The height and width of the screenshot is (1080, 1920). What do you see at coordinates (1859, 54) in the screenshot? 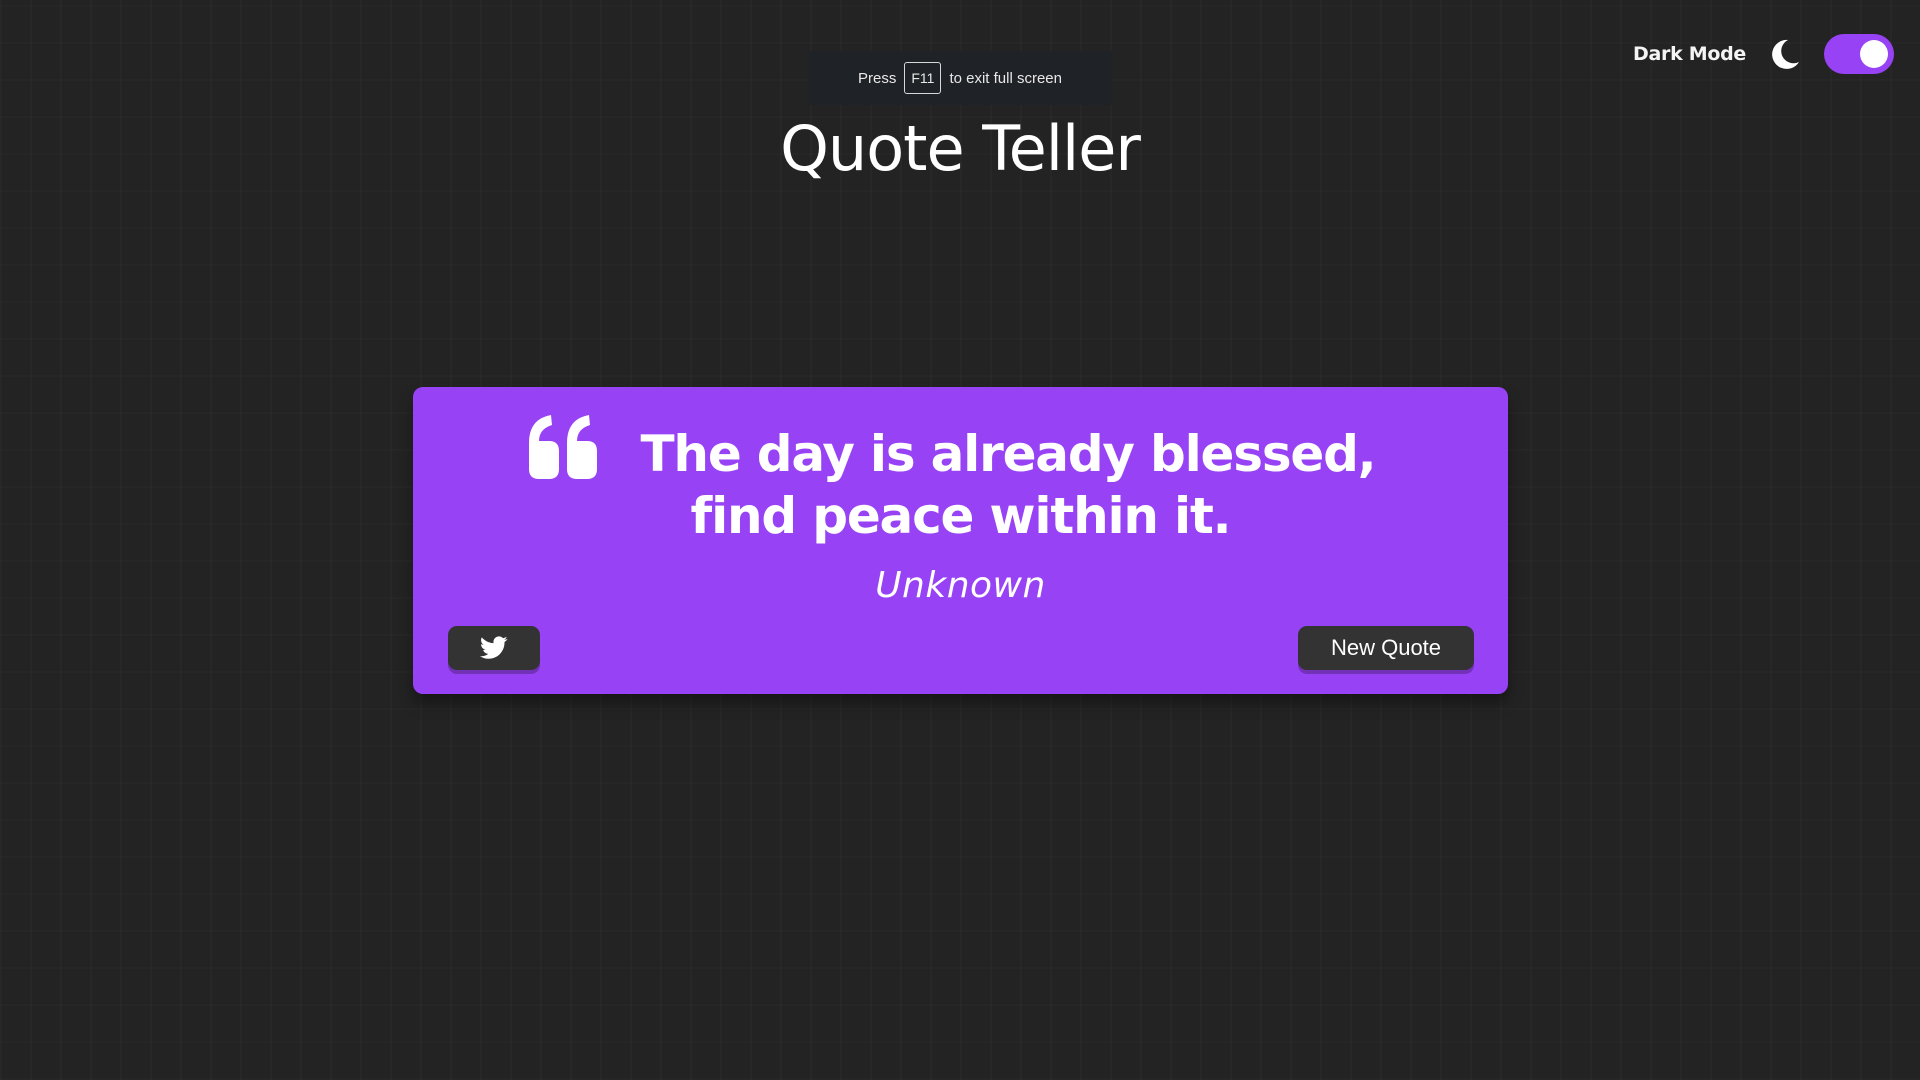
I see `dark-mode-toggle` at bounding box center [1859, 54].